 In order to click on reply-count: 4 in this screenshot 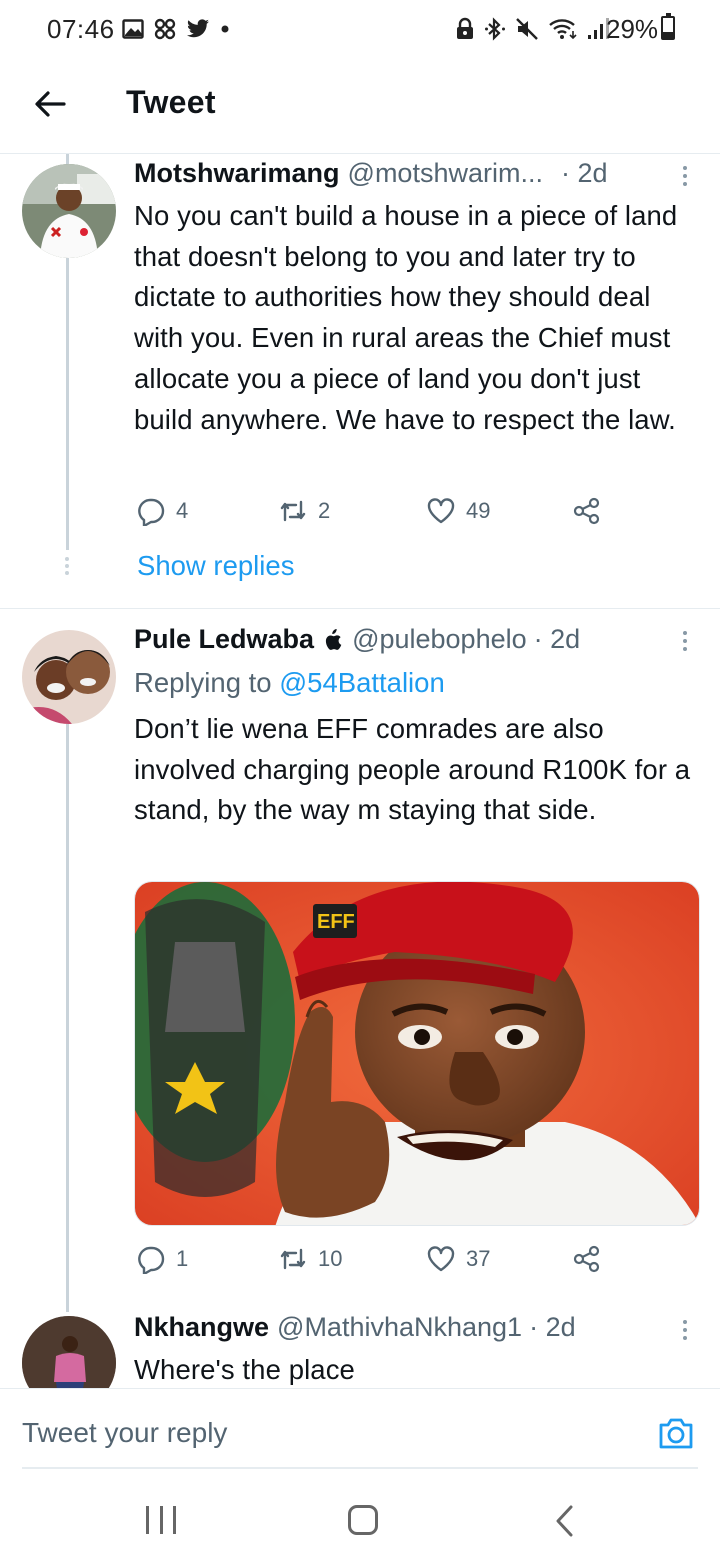, I will do `click(182, 510)`.